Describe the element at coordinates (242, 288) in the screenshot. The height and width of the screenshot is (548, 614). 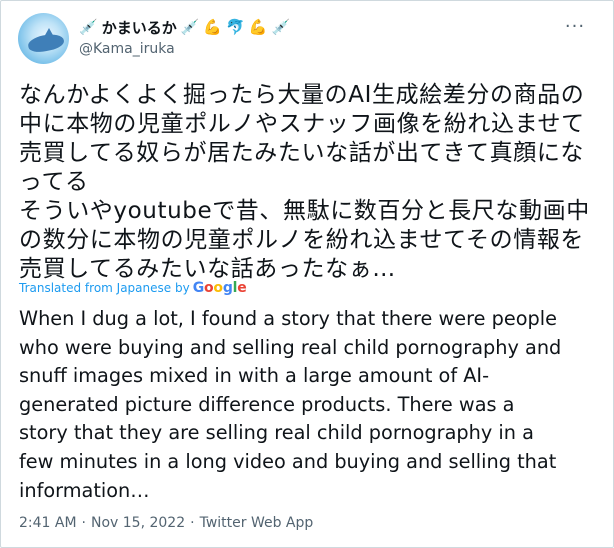
I see `google-letter: e` at that location.